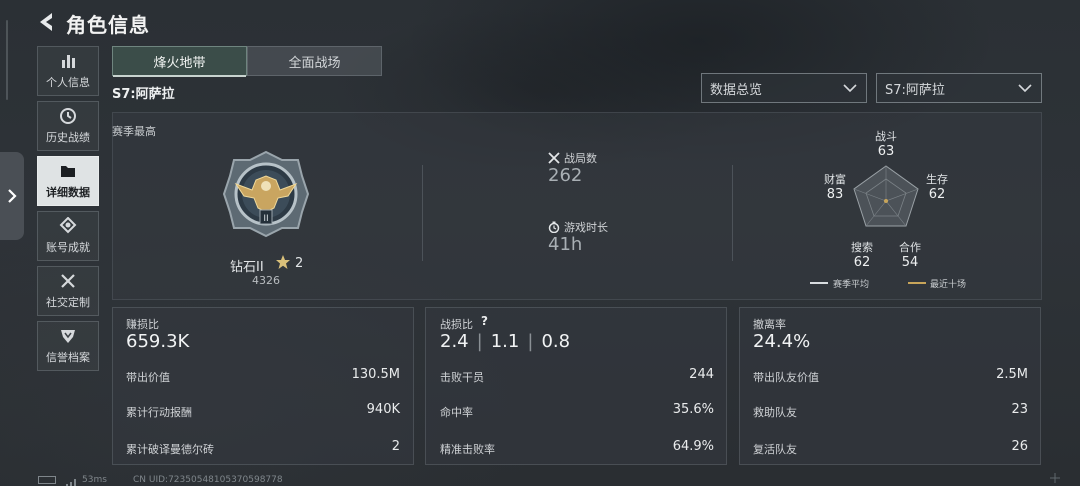 This screenshot has width=1080, height=486. I want to click on card-main-value: 24.4%, so click(782, 341).